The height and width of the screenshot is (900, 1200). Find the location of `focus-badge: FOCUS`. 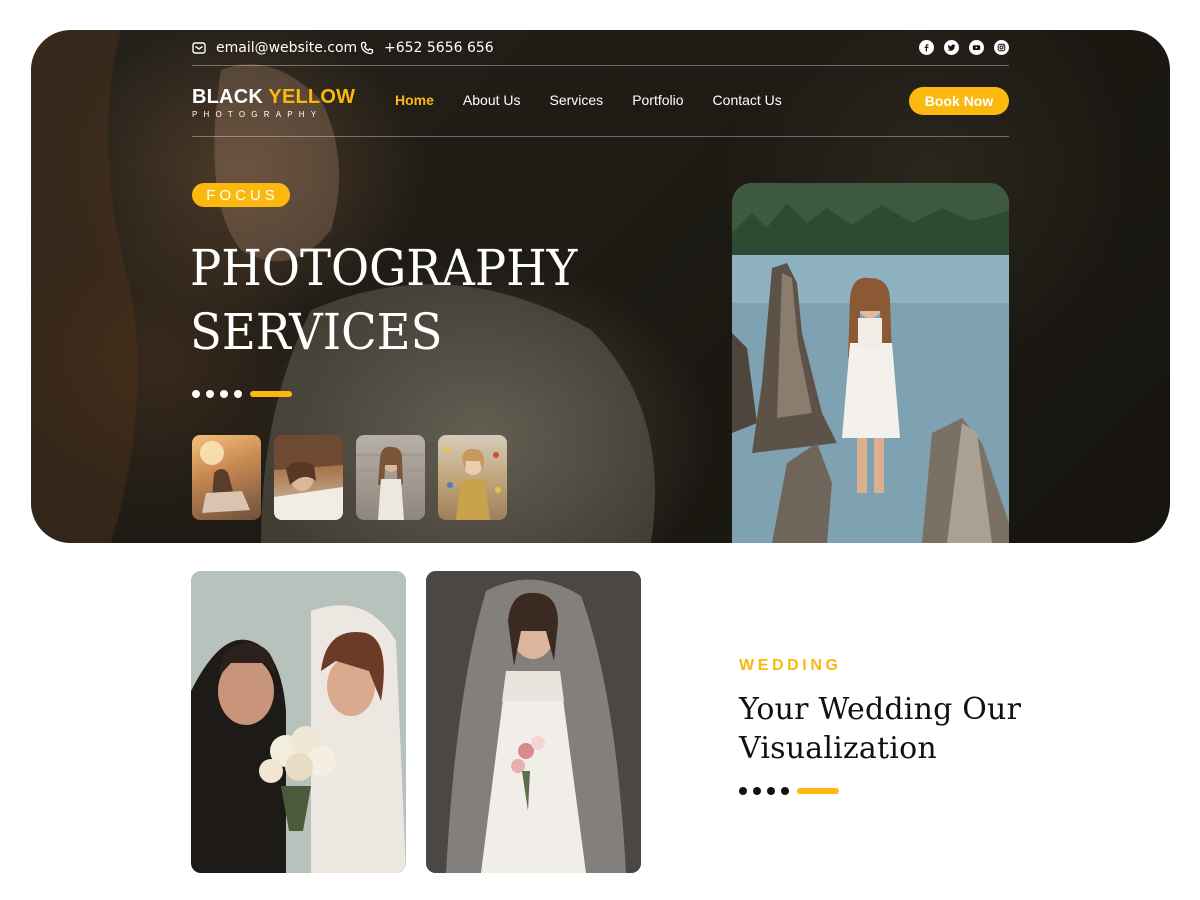

focus-badge: FOCUS is located at coordinates (241, 195).